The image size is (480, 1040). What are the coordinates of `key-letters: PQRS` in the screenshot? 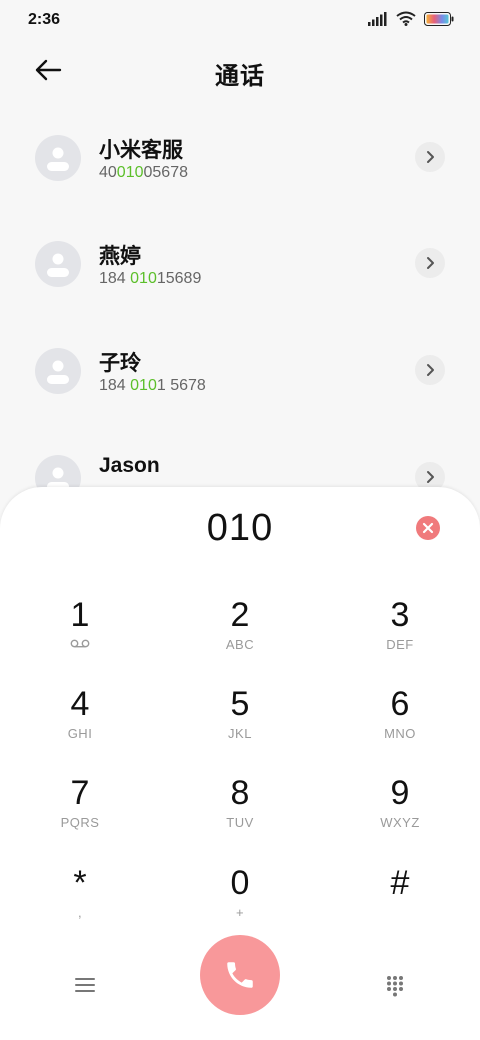 It's located at (80, 822).